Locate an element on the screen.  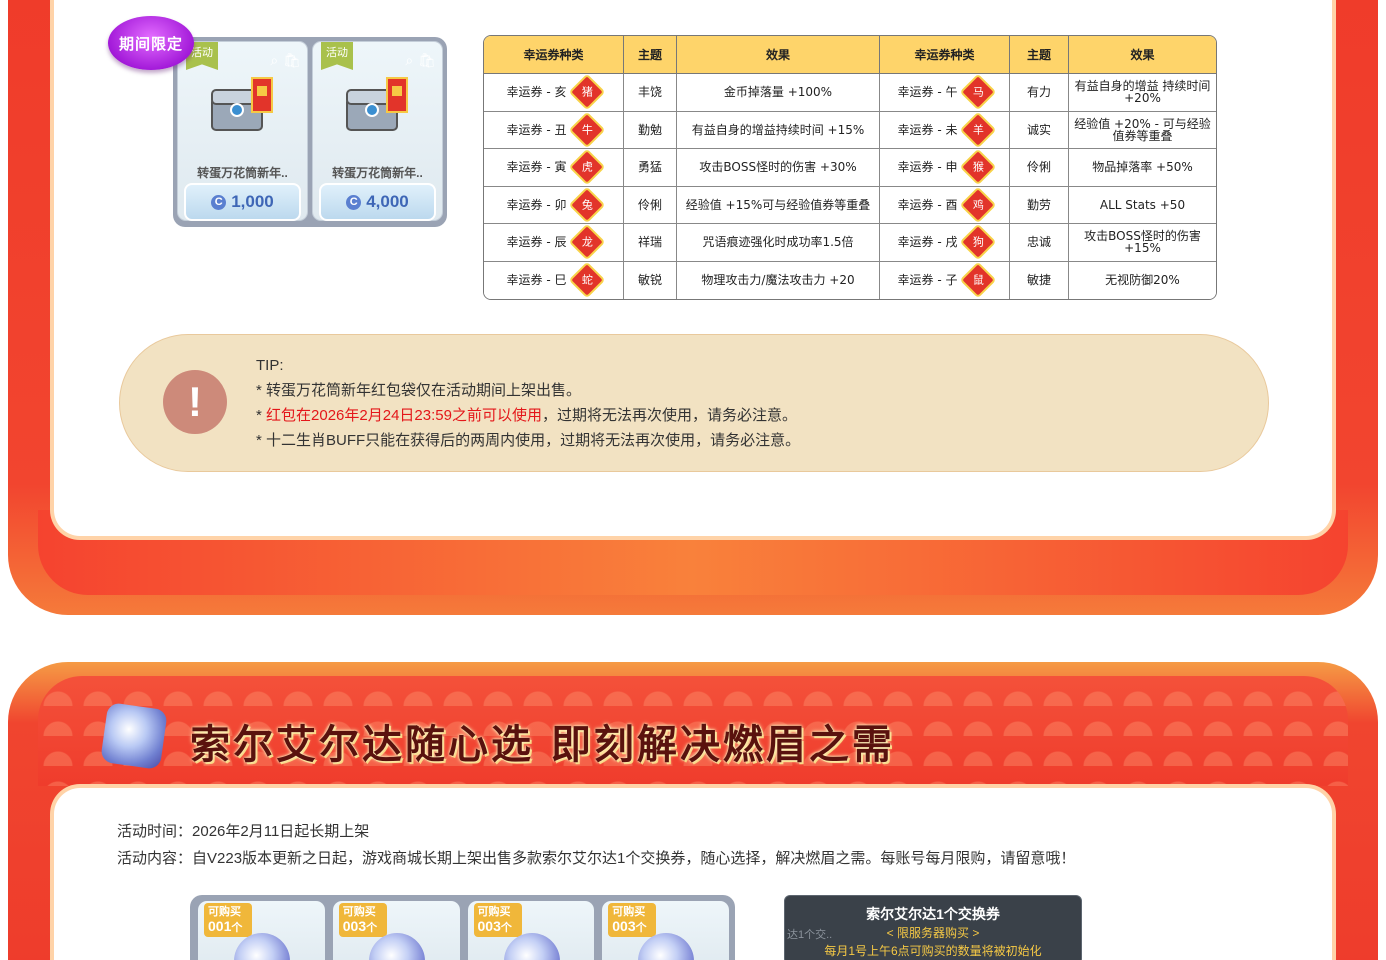
limited-time-badge: 期间限定 is located at coordinates (151, 43).